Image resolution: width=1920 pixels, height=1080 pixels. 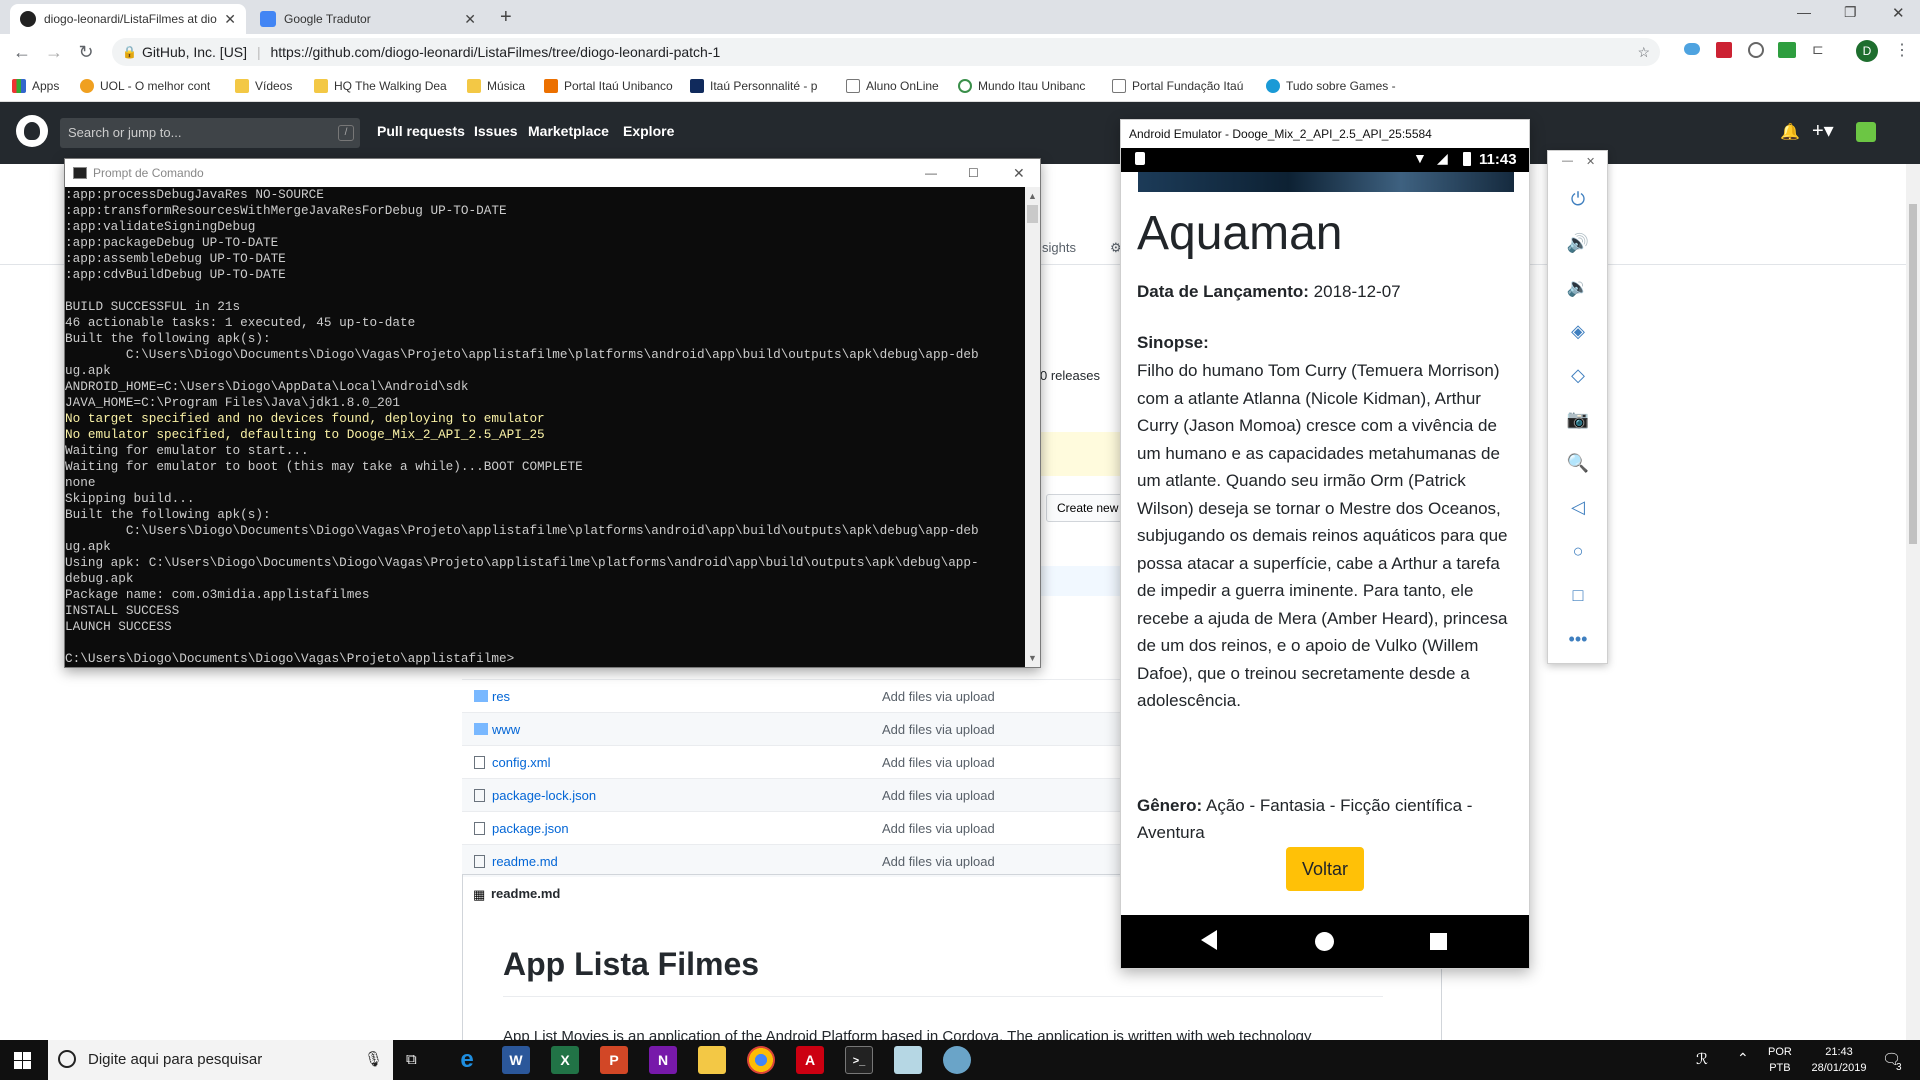 I want to click on bookmark-itau-personnalite: Itaú Personnalité - p, so click(x=753, y=86).